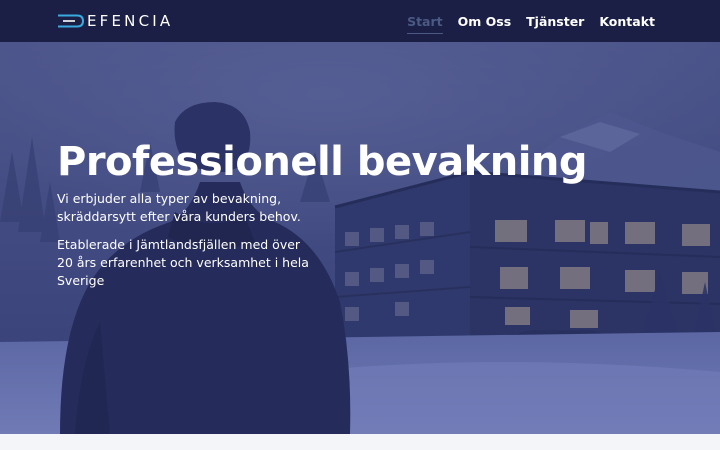 Image resolution: width=720 pixels, height=450 pixels. Describe the element at coordinates (555, 21) in the screenshot. I see `nav-item-tjanster: Tjänster` at that location.